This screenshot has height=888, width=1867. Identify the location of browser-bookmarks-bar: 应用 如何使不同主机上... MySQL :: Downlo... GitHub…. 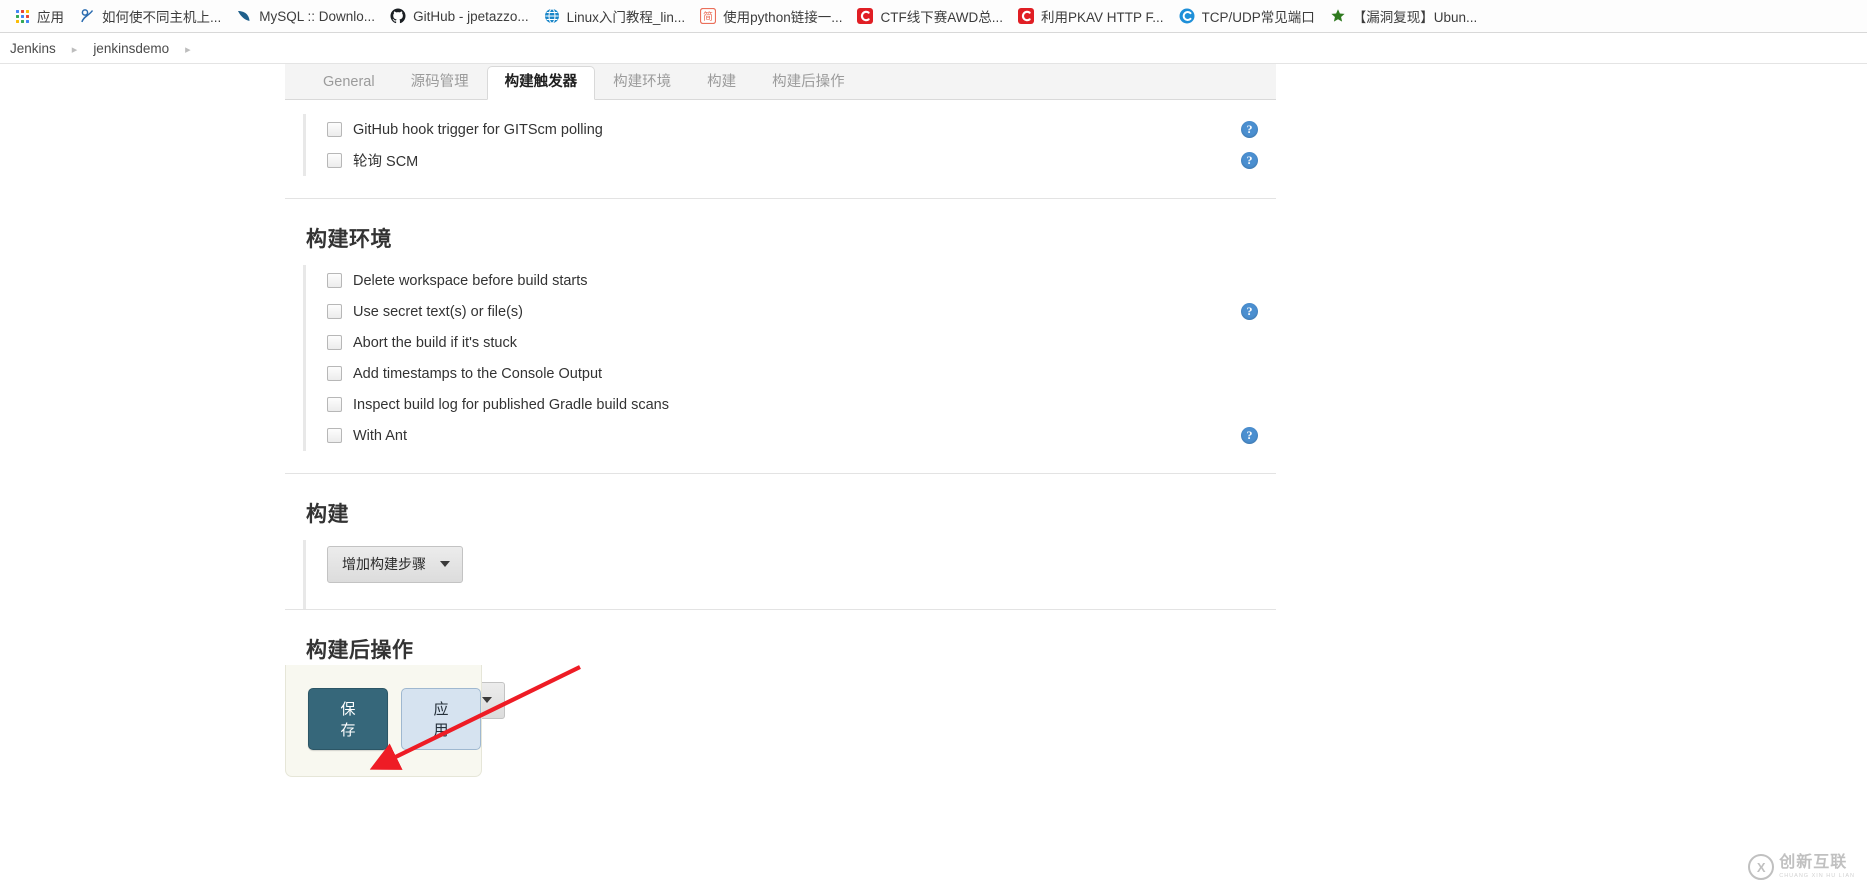
(933, 16).